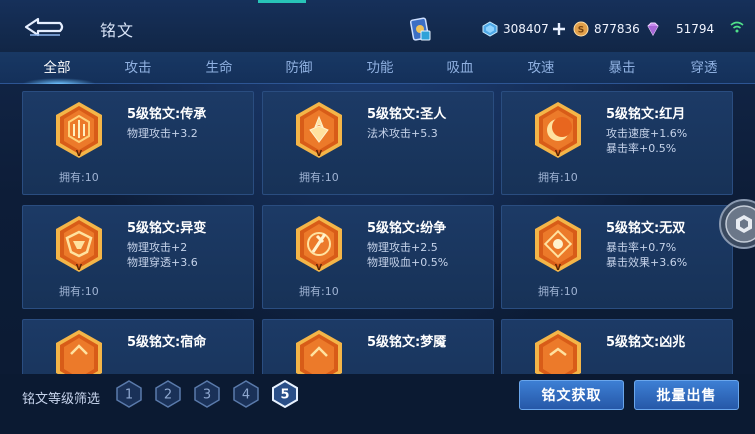  Describe the element at coordinates (299, 68) in the screenshot. I see `tab-defense: 防御` at that location.